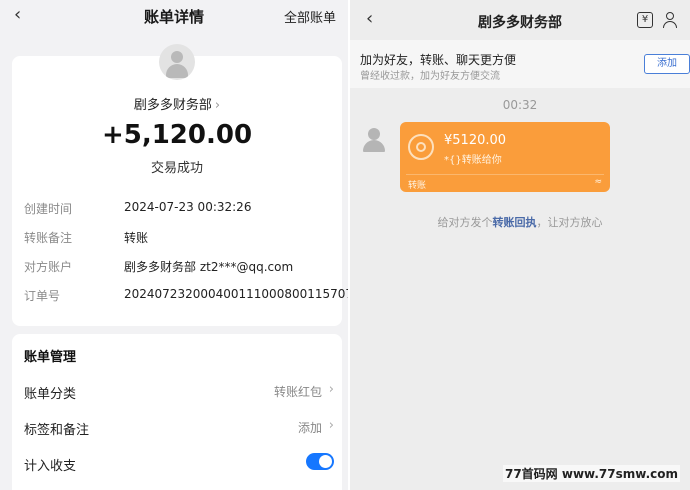  I want to click on detail-value: 20240723200040011100080011570710, so click(236, 294).